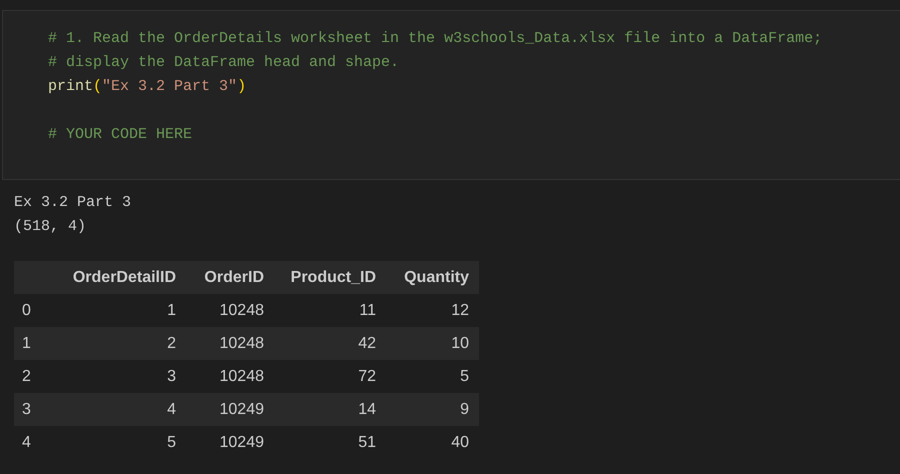 Image resolution: width=900 pixels, height=474 pixels. Describe the element at coordinates (115, 409) in the screenshot. I see `table-cell: 4` at that location.